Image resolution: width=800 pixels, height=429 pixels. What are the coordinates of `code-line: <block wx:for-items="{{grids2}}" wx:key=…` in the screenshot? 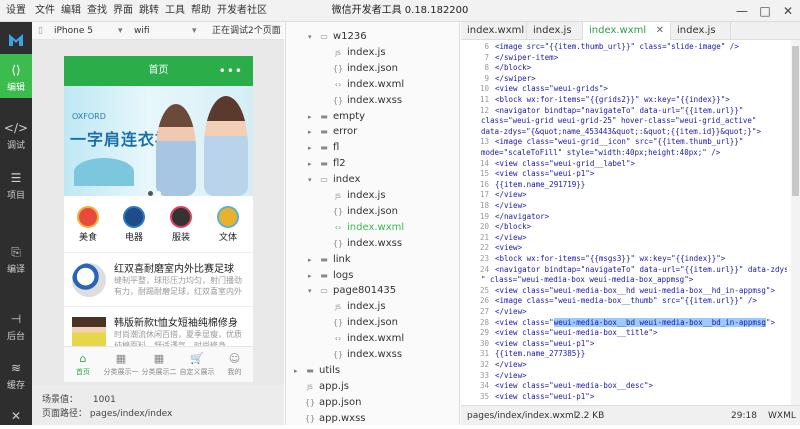 It's located at (641, 99).